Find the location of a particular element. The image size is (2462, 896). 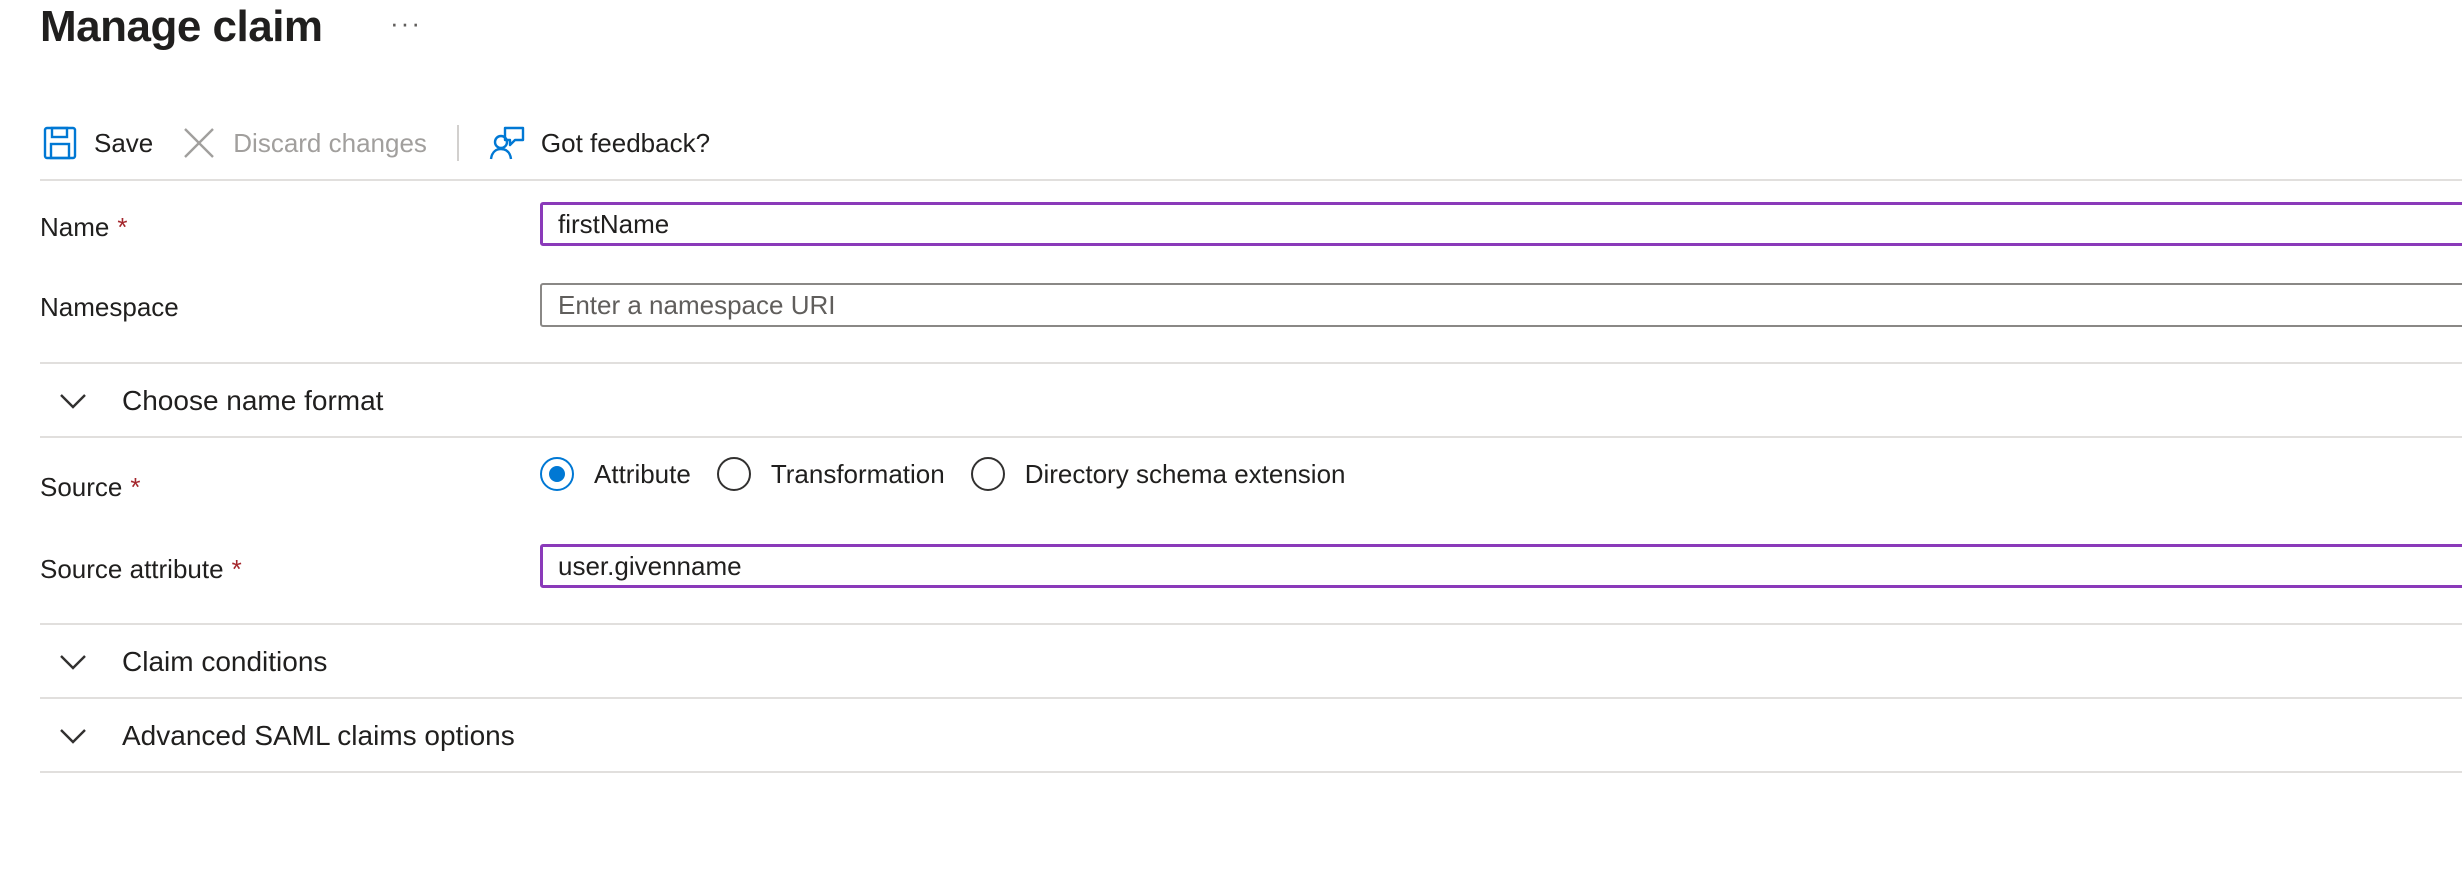

feedback-icon is located at coordinates (507, 143).